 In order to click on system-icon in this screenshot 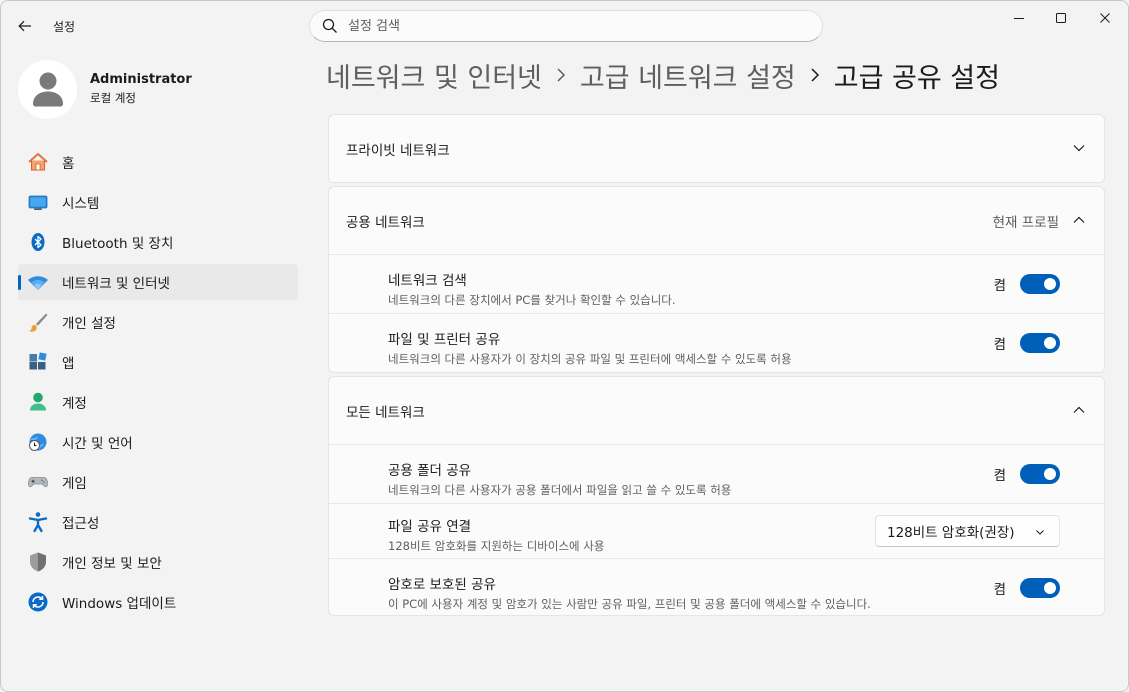, I will do `click(38, 202)`.